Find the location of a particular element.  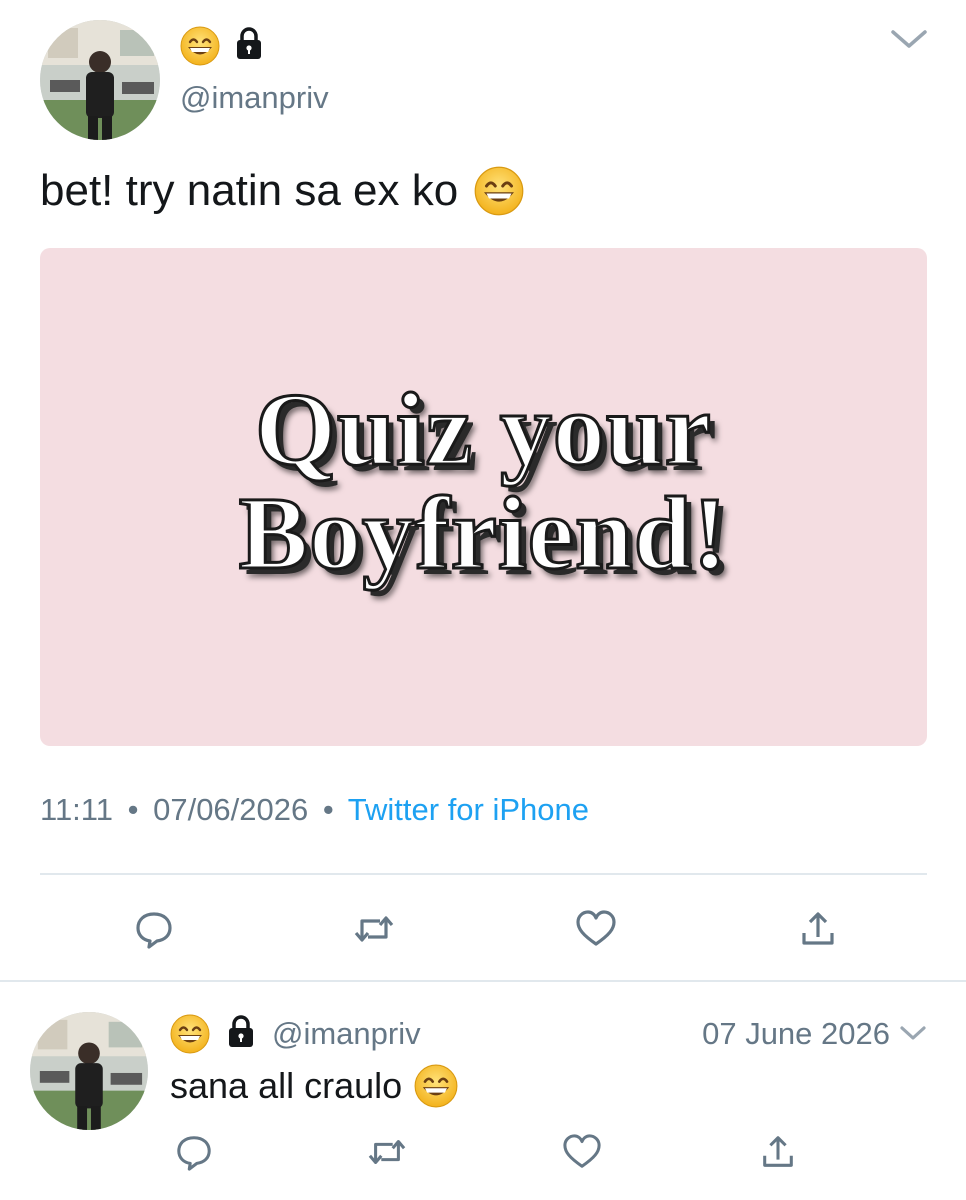

user-name-row is located at coordinates (222, 46).